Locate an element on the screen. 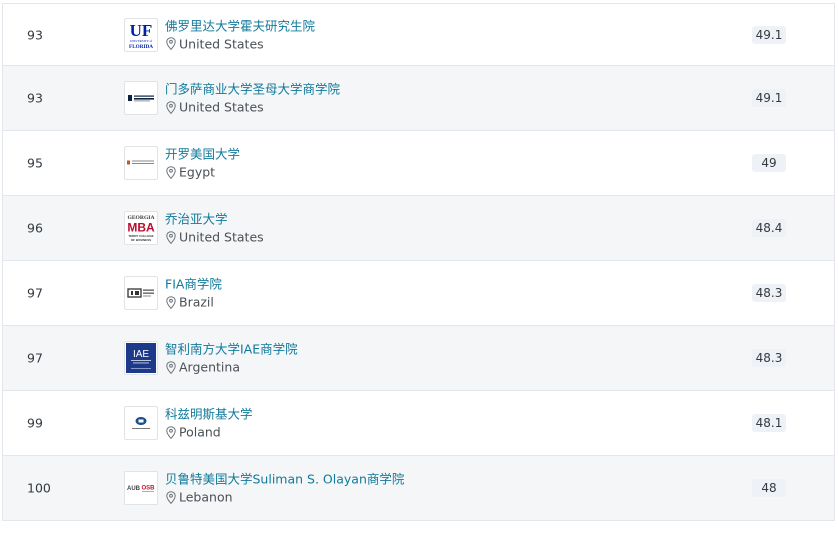 The width and height of the screenshot is (838, 535). country-label: Poland is located at coordinates (200, 432).